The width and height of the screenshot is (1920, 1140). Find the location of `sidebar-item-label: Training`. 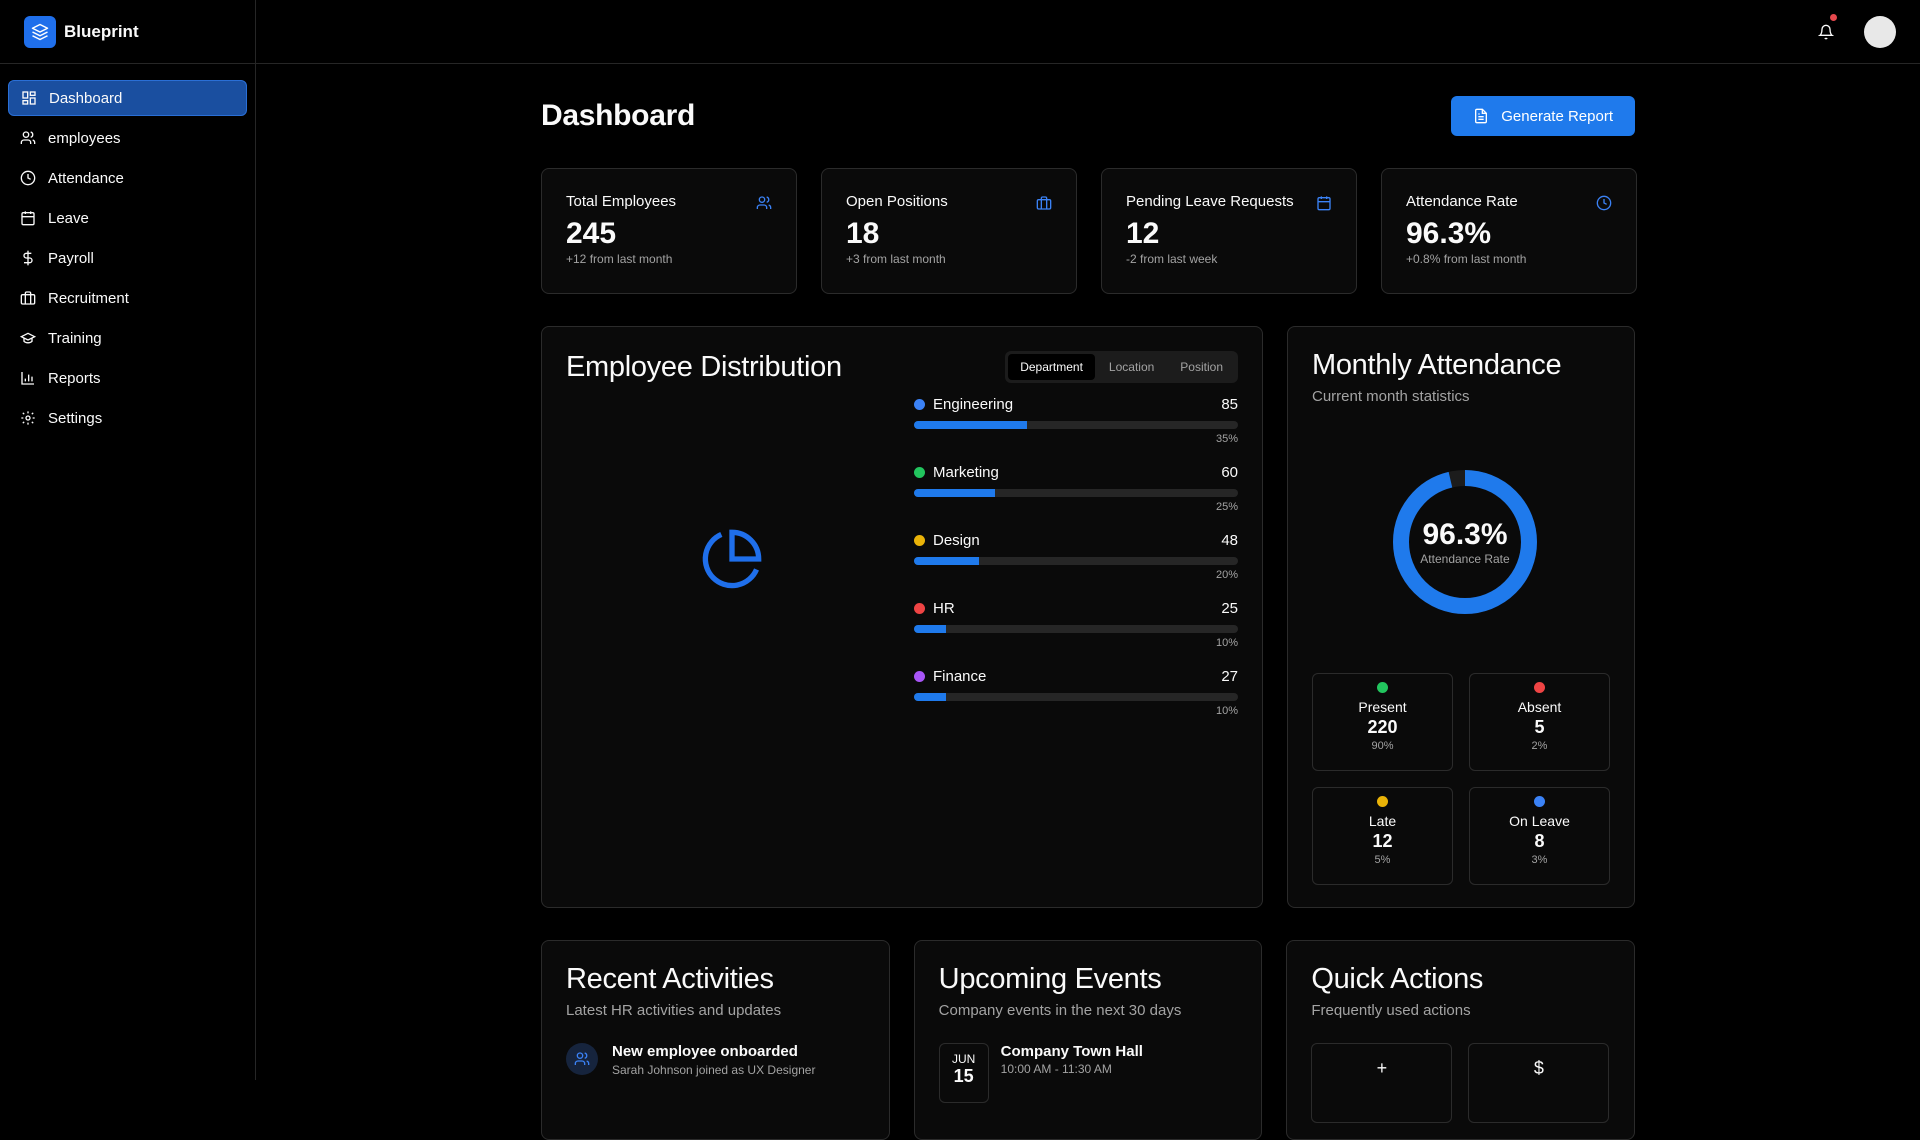

sidebar-item-label: Training is located at coordinates (75, 338).